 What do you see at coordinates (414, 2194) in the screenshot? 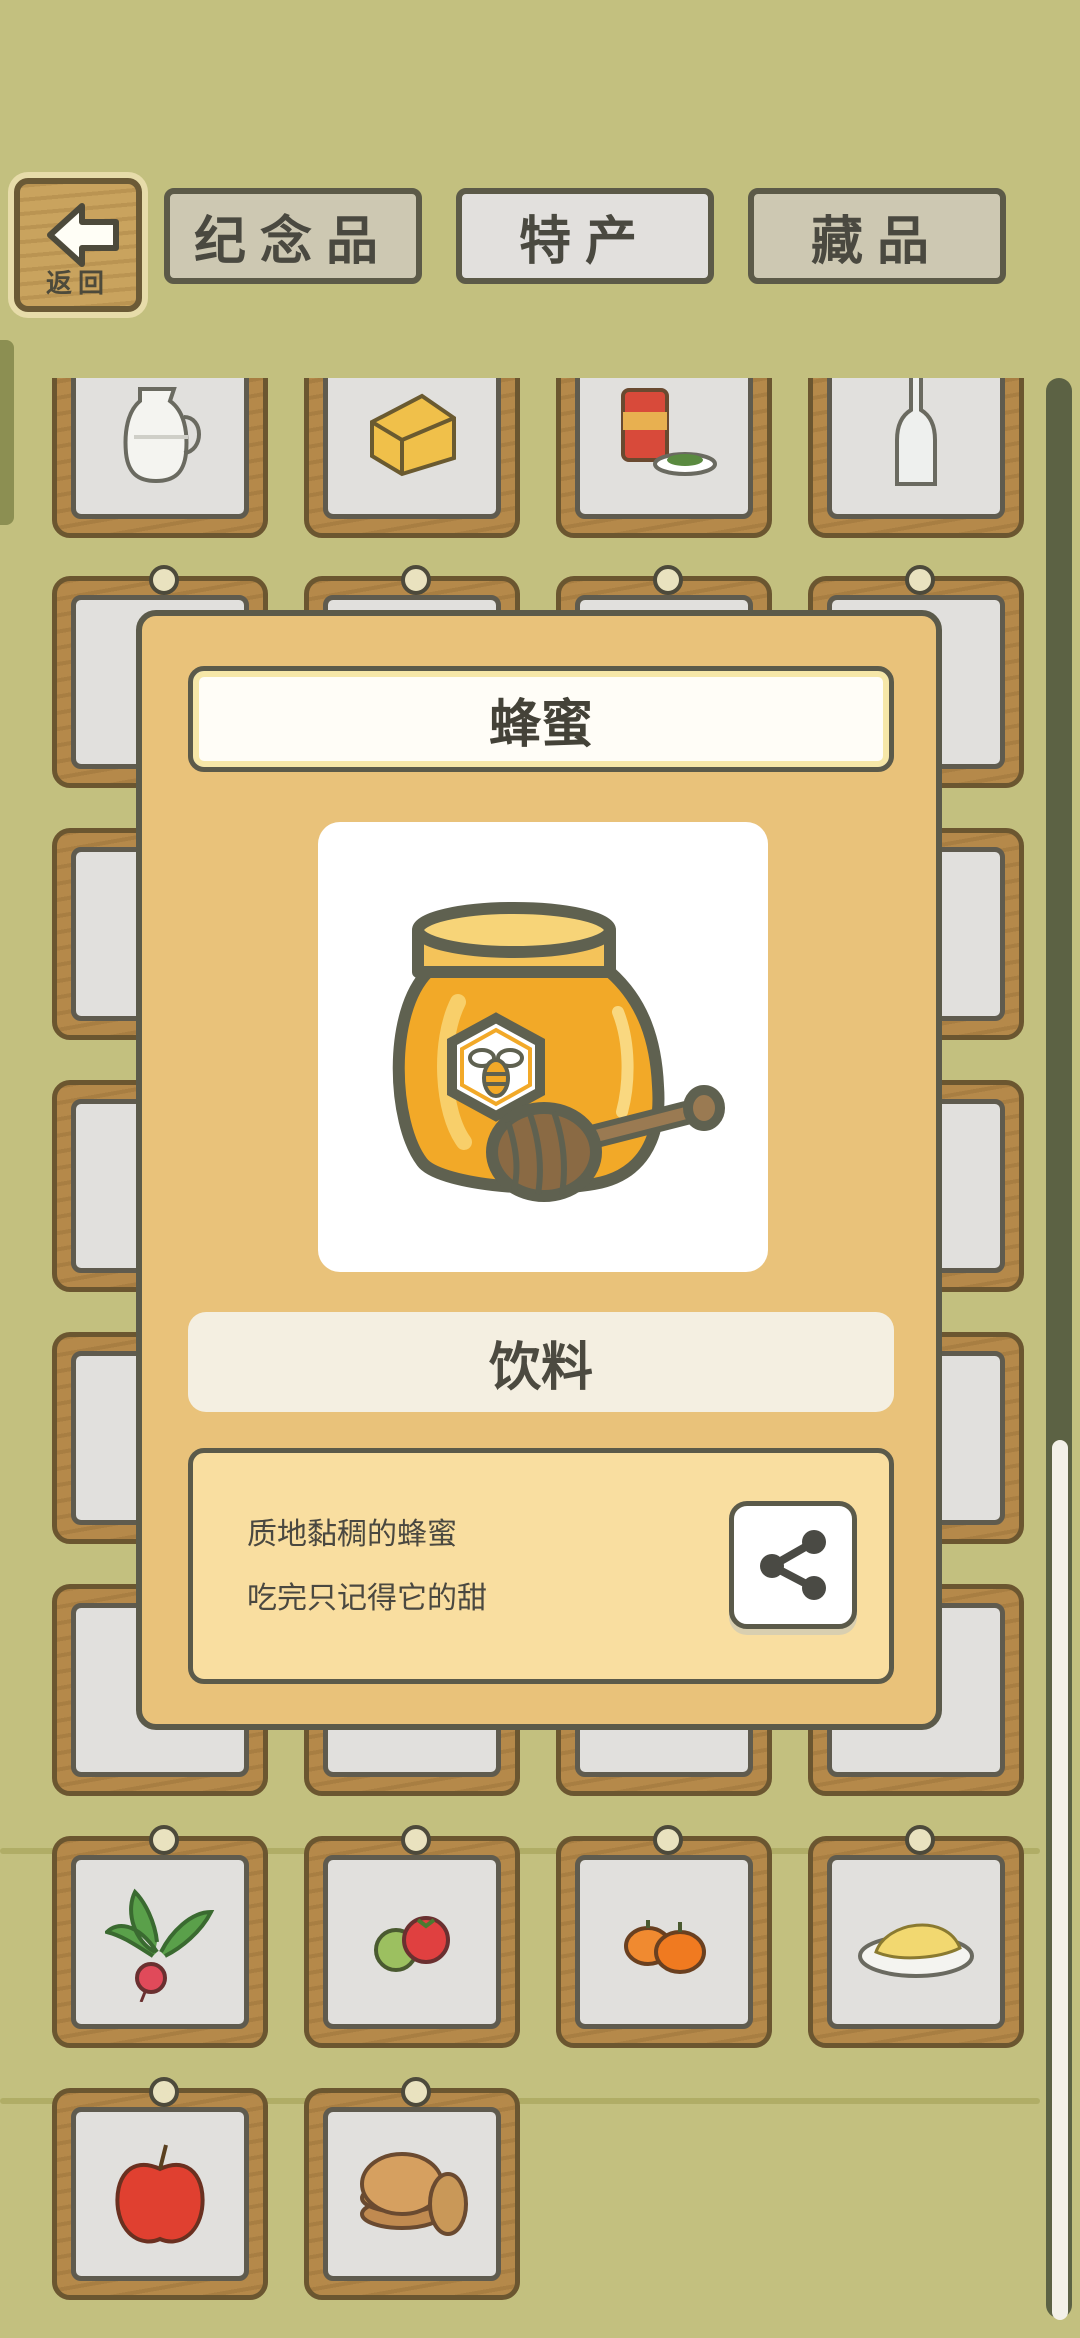
I see `pancake-stack-icon` at bounding box center [414, 2194].